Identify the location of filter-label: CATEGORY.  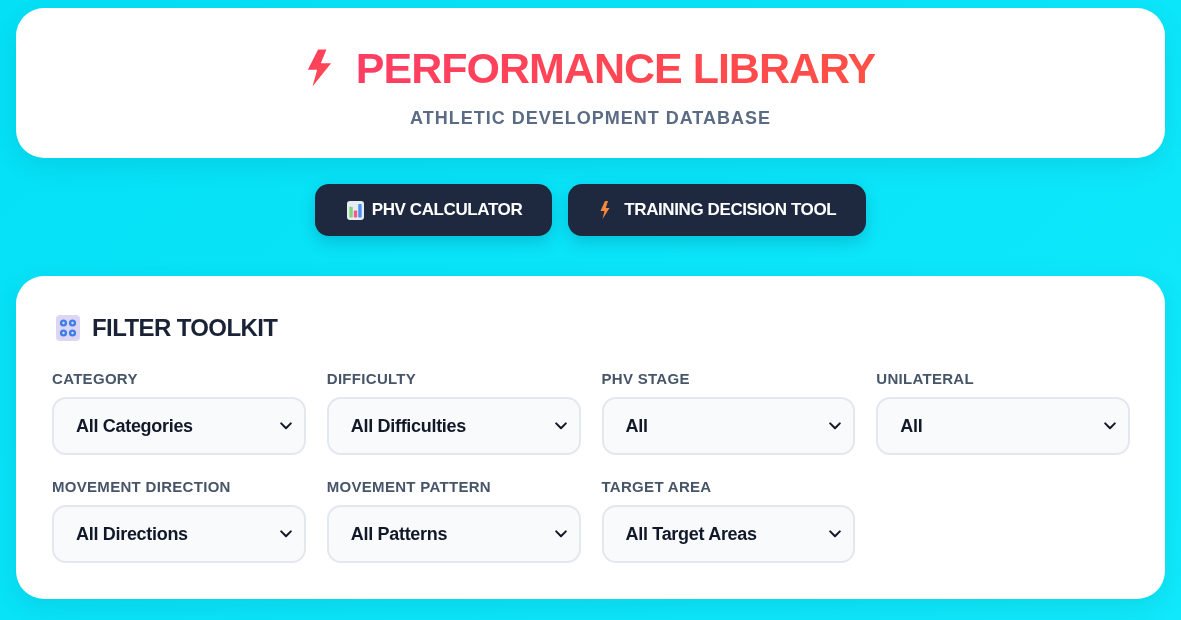
(95, 379).